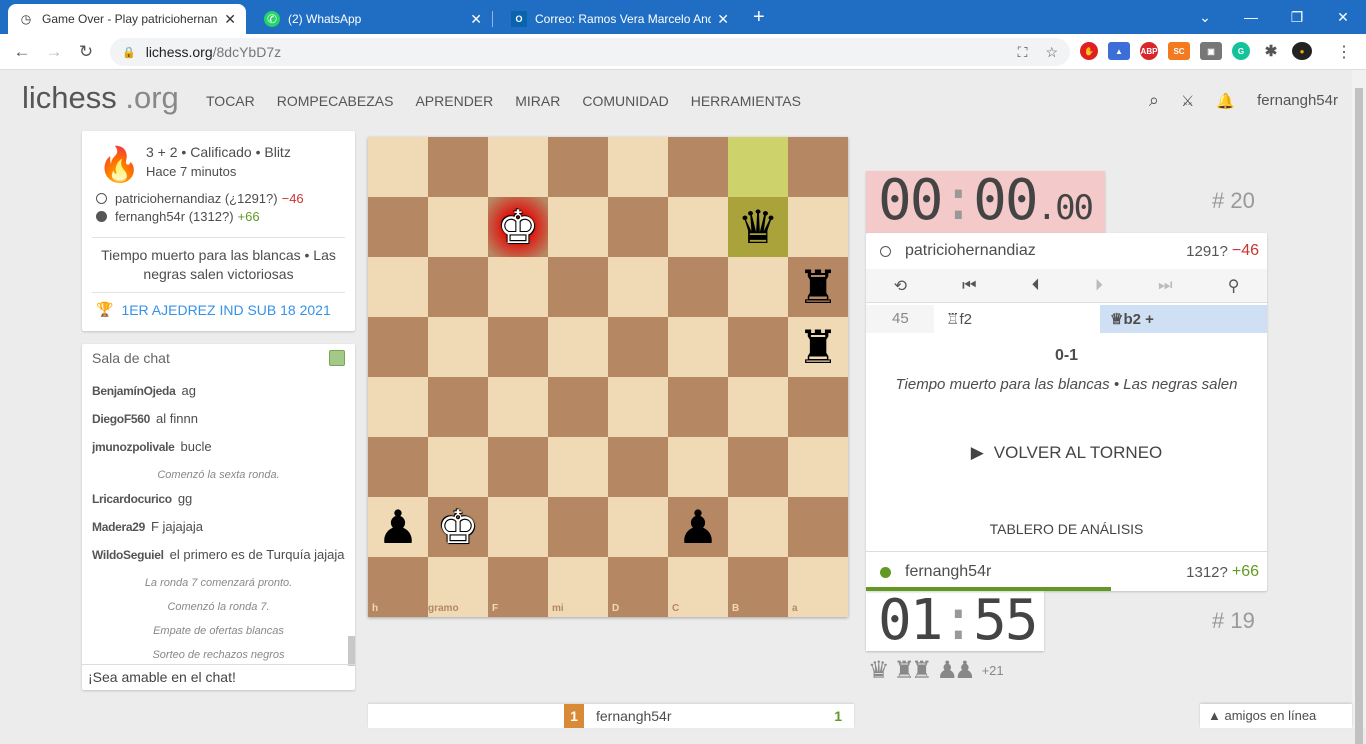 The image size is (1366, 744). What do you see at coordinates (578, 407) in the screenshot?
I see `square-e5` at bounding box center [578, 407].